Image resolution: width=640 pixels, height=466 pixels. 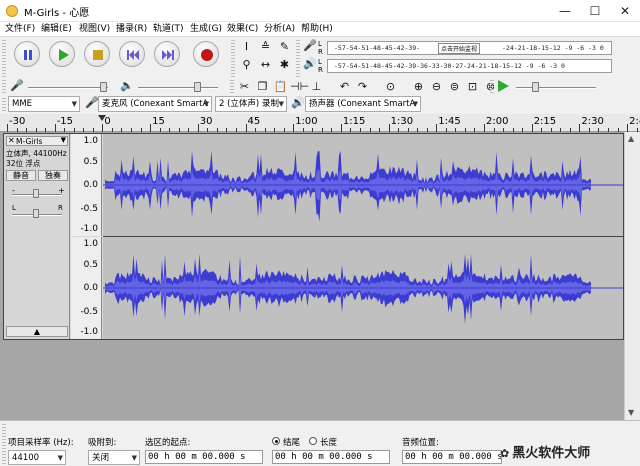 What do you see at coordinates (459, 48) in the screenshot?
I see `record-meter-hint: 点击开始监视` at bounding box center [459, 48].